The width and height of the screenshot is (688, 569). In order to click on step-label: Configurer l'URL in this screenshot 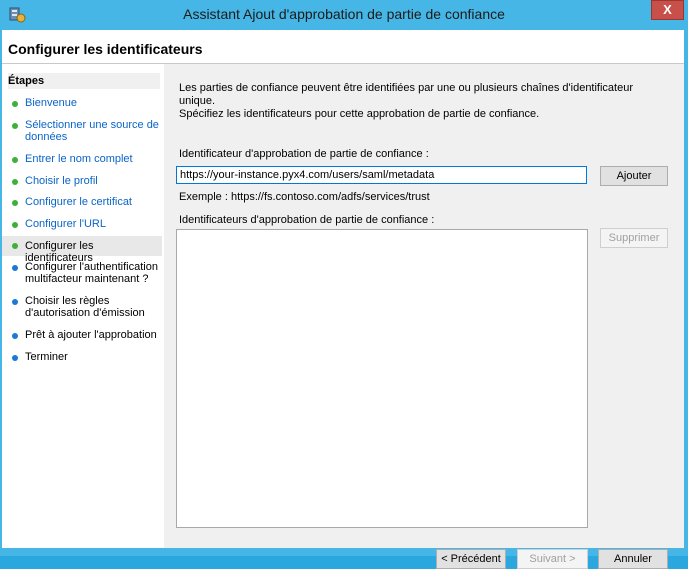, I will do `click(65, 224)`.